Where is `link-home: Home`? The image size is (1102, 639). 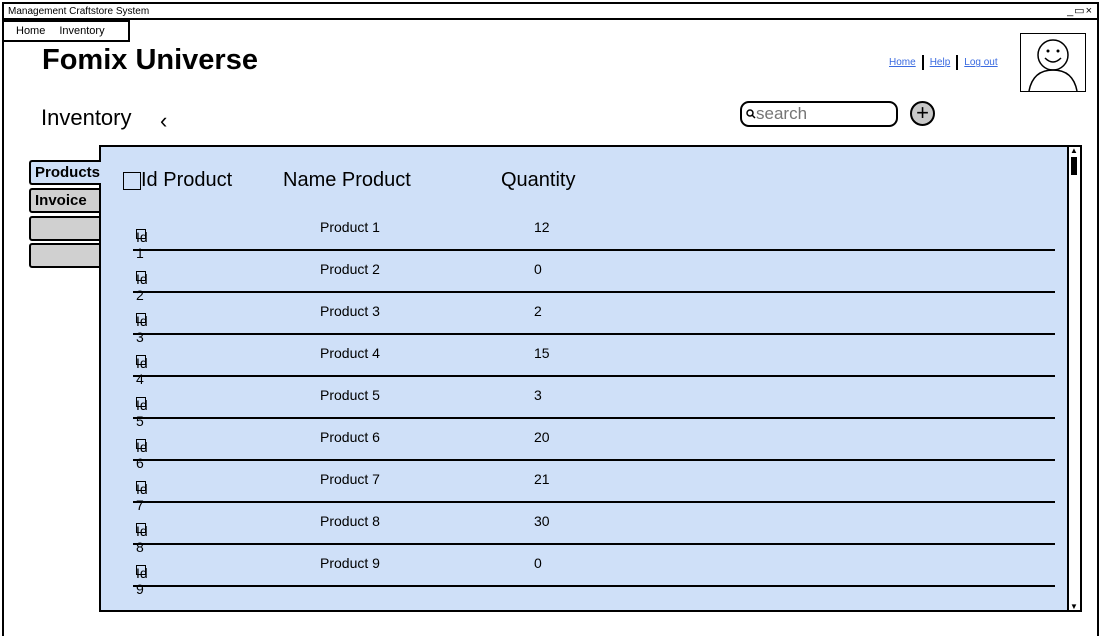 link-home: Home is located at coordinates (902, 62).